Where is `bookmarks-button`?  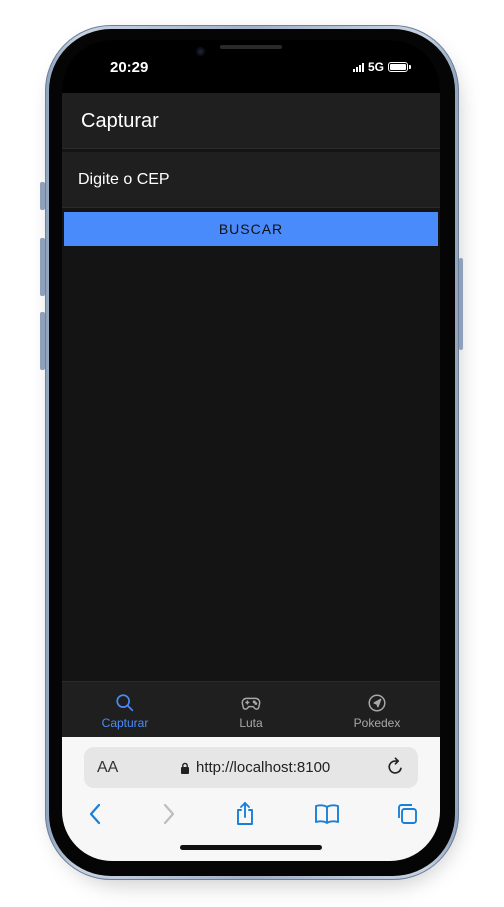
bookmarks-button is located at coordinates (327, 814).